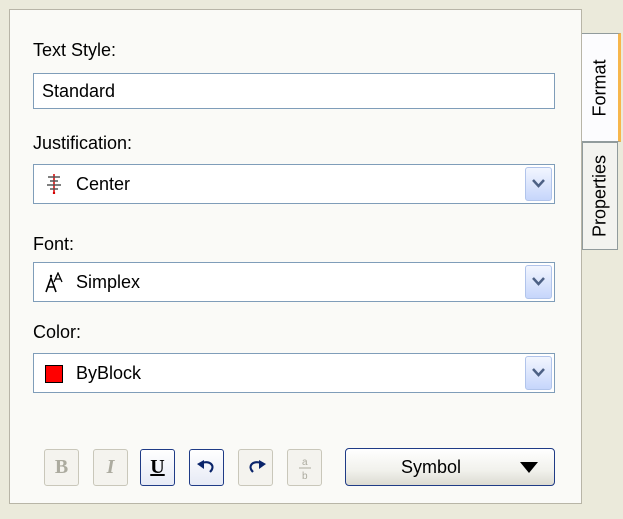 The width and height of the screenshot is (623, 519). I want to click on justification-combo: Center, so click(294, 184).